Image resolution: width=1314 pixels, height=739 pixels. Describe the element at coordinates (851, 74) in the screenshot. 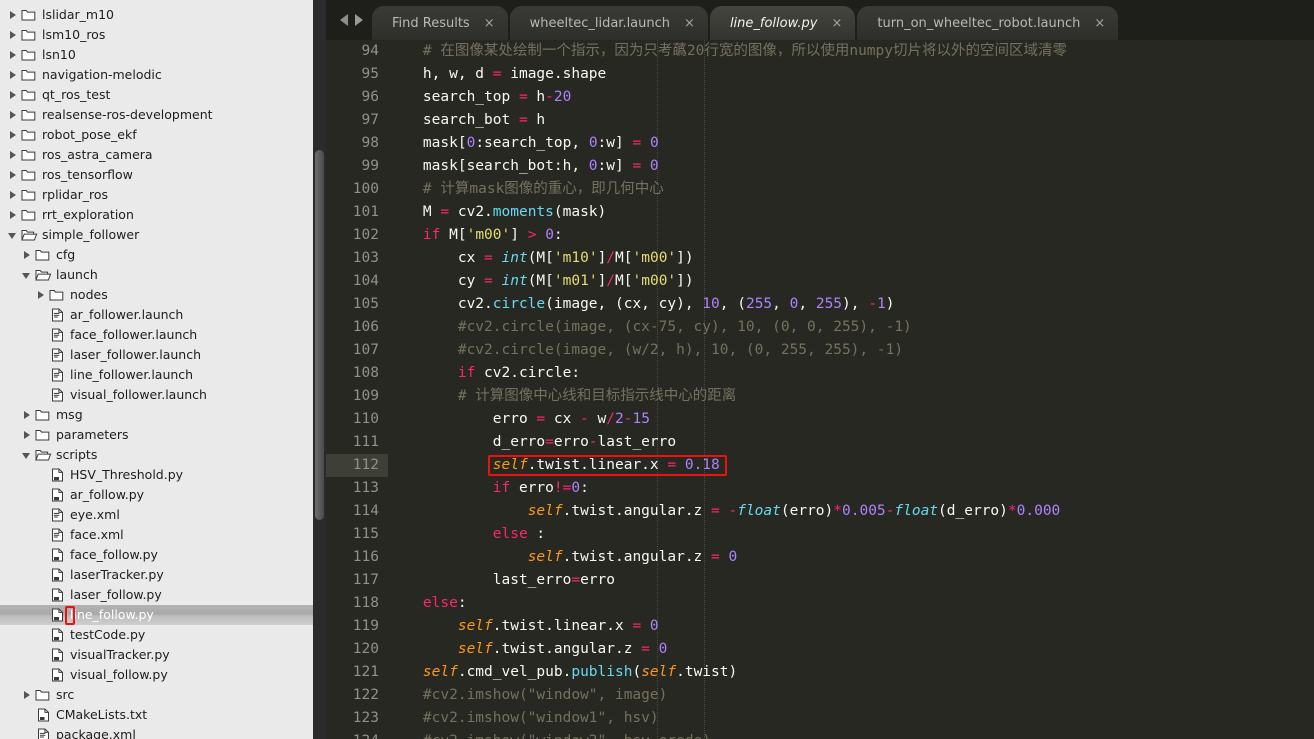

I see `code-line: h, w, d = image.shape` at that location.